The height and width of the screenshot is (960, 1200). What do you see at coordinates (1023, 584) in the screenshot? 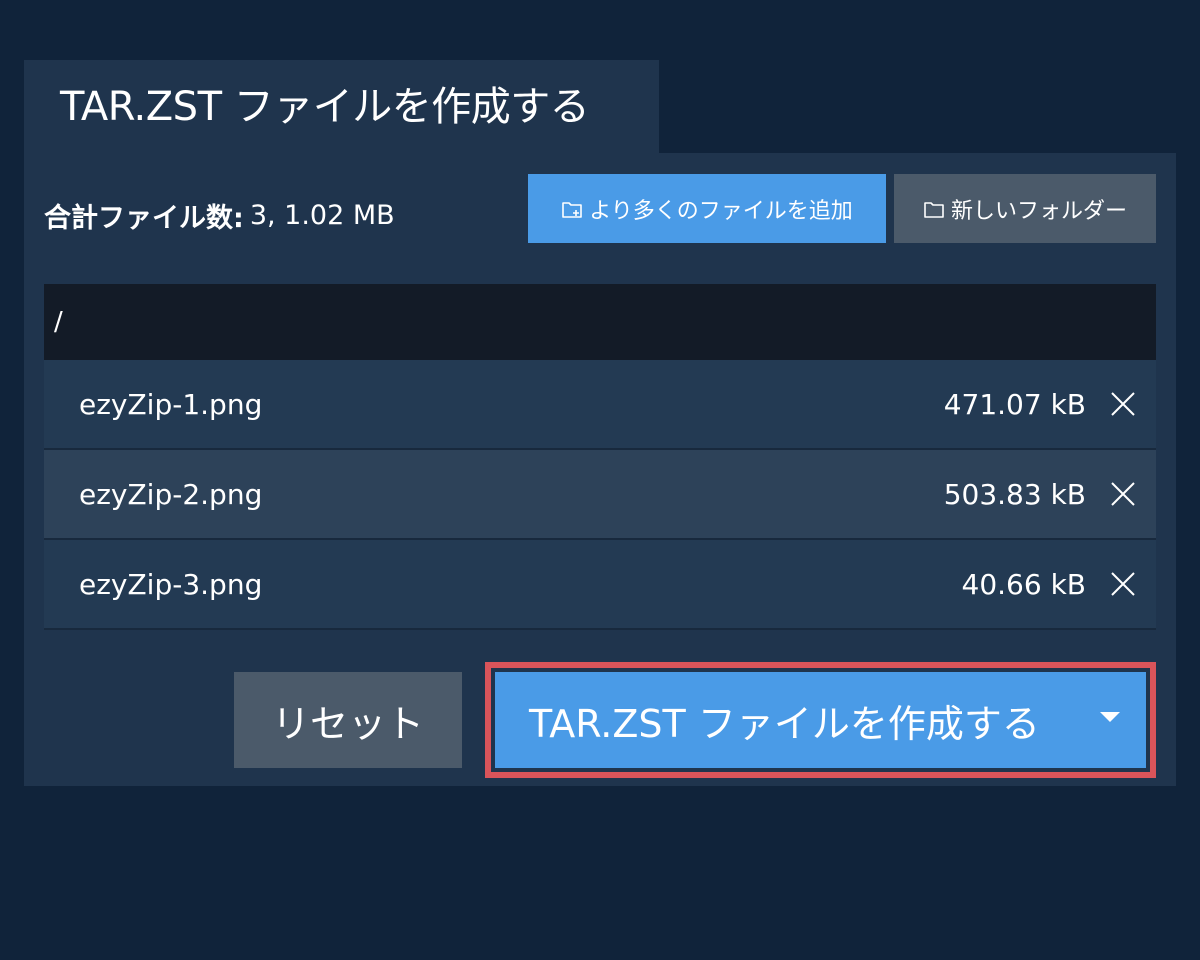
I see `file-size: 40.66 kB` at bounding box center [1023, 584].